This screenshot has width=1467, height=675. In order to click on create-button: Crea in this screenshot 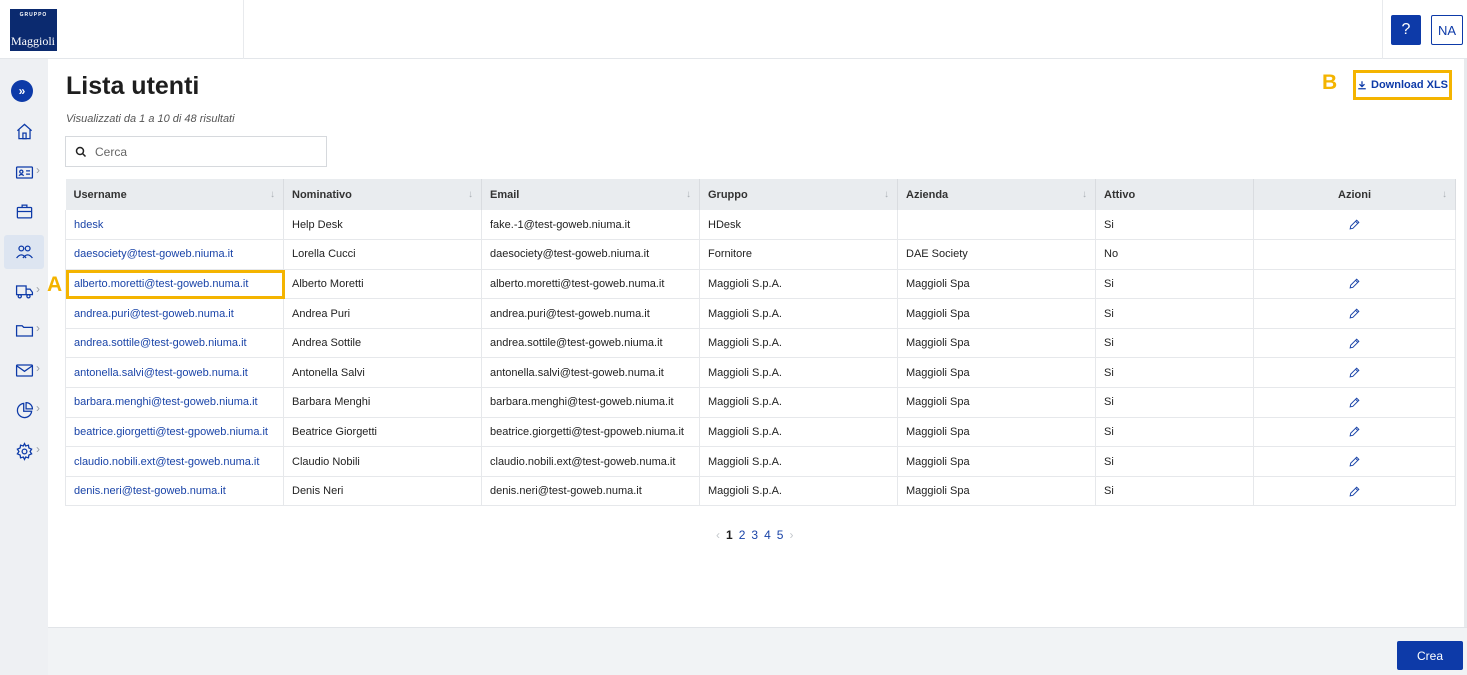, I will do `click(1430, 655)`.